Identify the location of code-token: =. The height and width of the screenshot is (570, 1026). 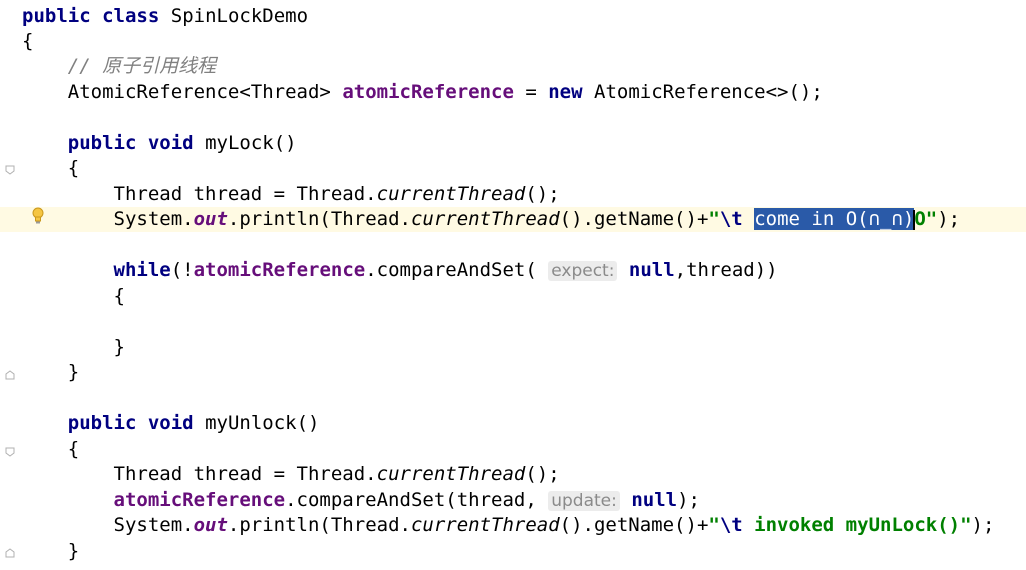
(531, 92).